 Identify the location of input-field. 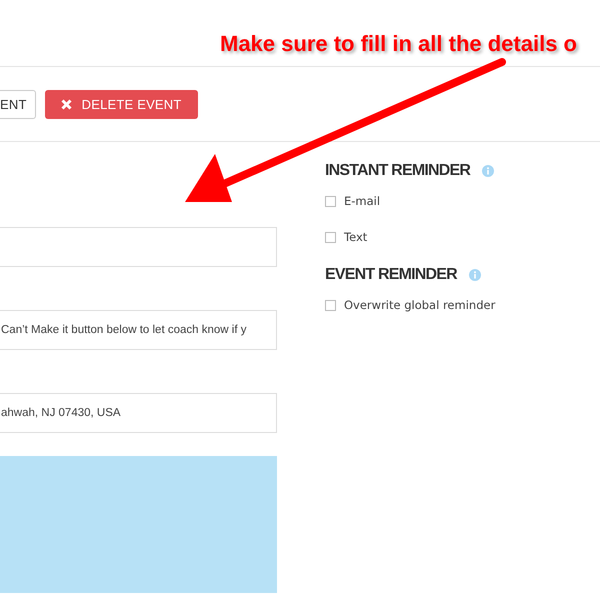
(138, 247).